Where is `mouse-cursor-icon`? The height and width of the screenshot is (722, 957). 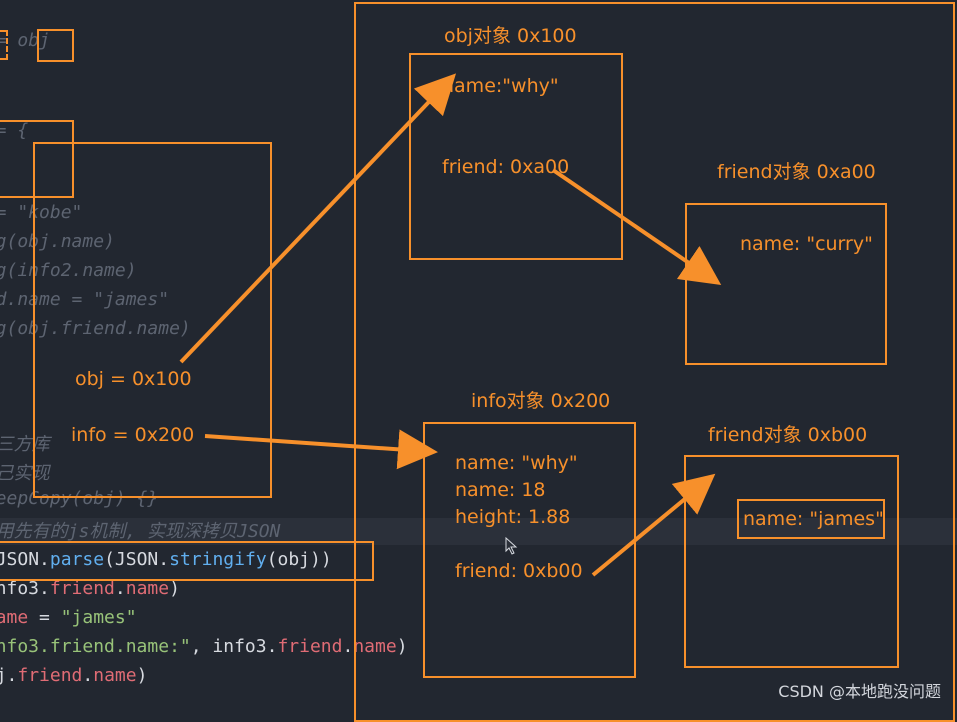 mouse-cursor-icon is located at coordinates (511, 546).